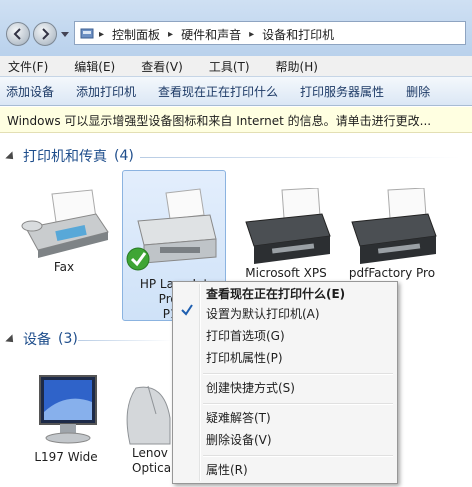 The width and height of the screenshot is (472, 487). What do you see at coordinates (200, 382) in the screenshot?
I see `menu-gutter` at bounding box center [200, 382].